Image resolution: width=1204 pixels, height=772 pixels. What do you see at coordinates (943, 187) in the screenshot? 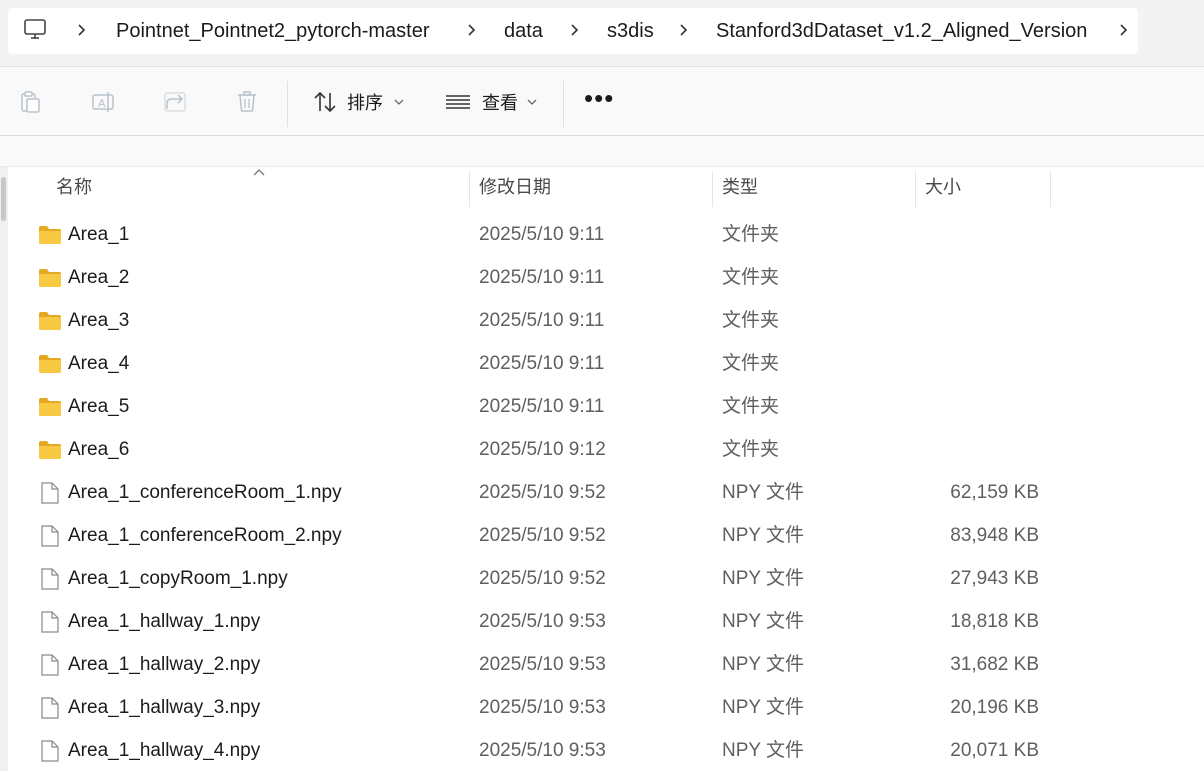
I see `column-header-size: 大小` at bounding box center [943, 187].